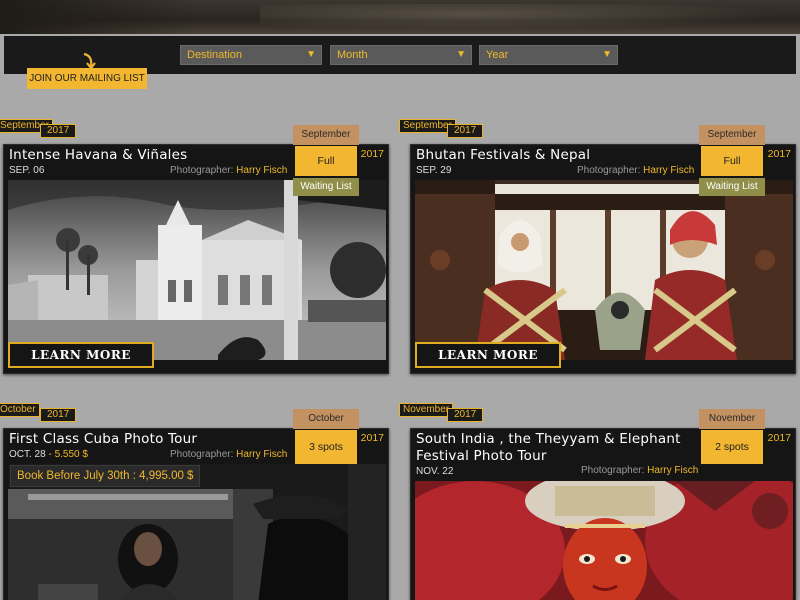 The width and height of the screenshot is (800, 600). What do you see at coordinates (434, 170) in the screenshot?
I see `card-date: SEP. 29` at bounding box center [434, 170].